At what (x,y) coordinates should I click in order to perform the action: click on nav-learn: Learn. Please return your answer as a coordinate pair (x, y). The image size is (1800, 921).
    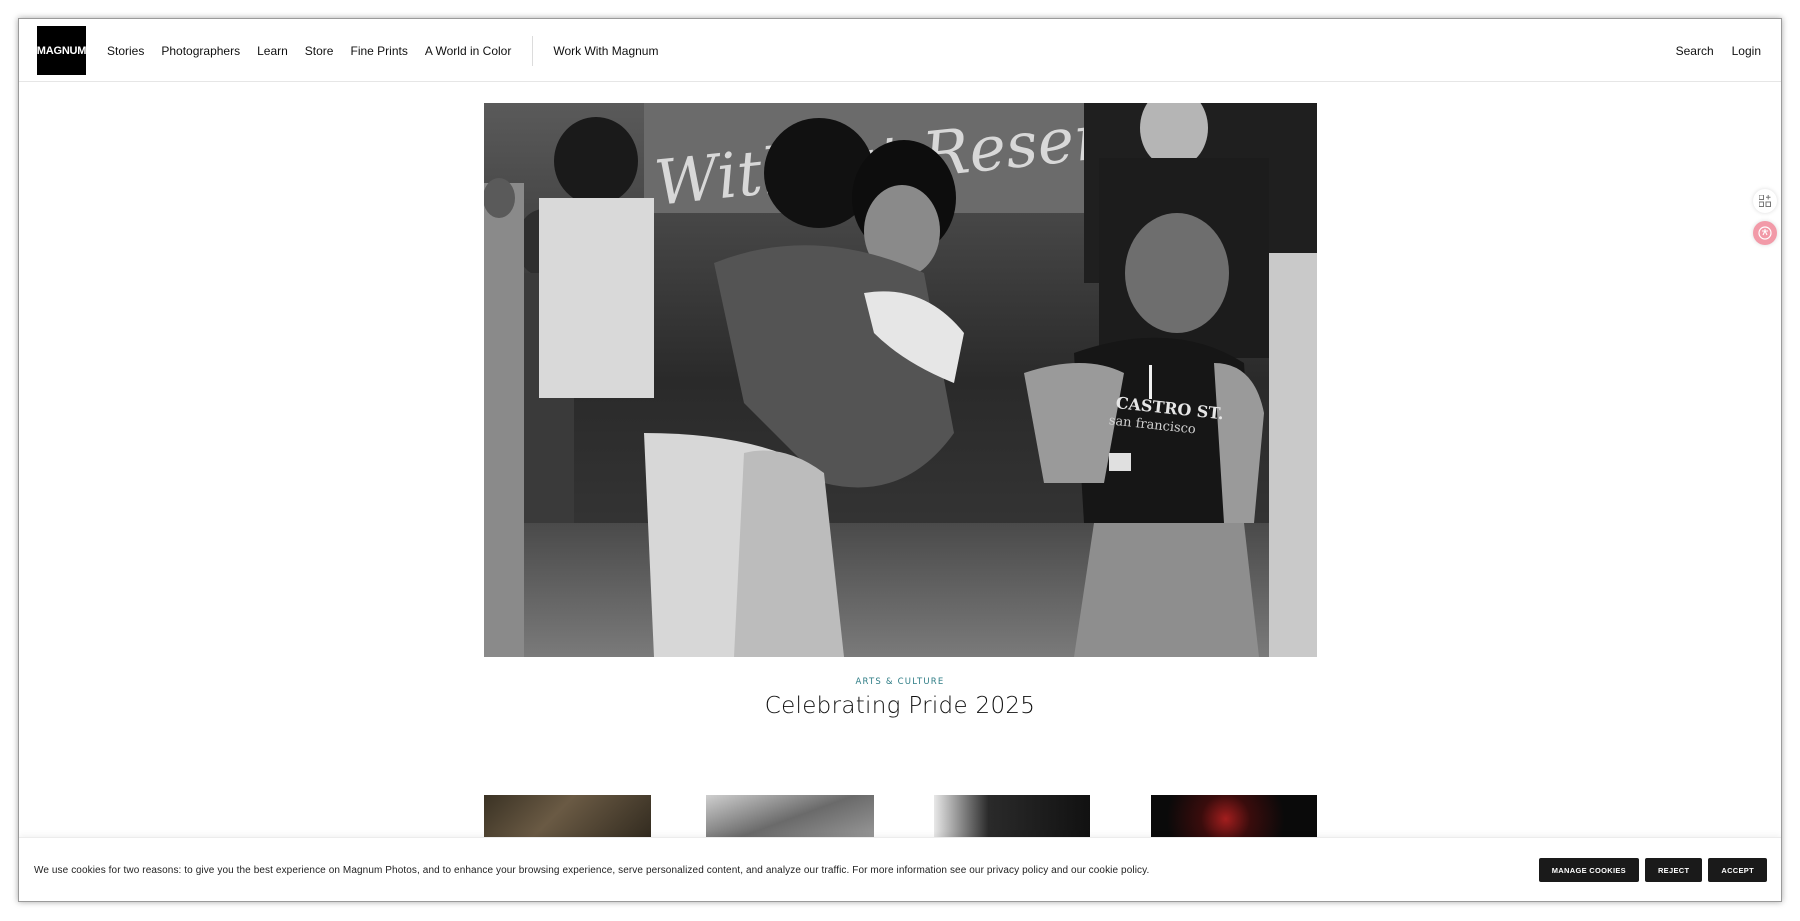
    Looking at the image, I should click on (272, 51).